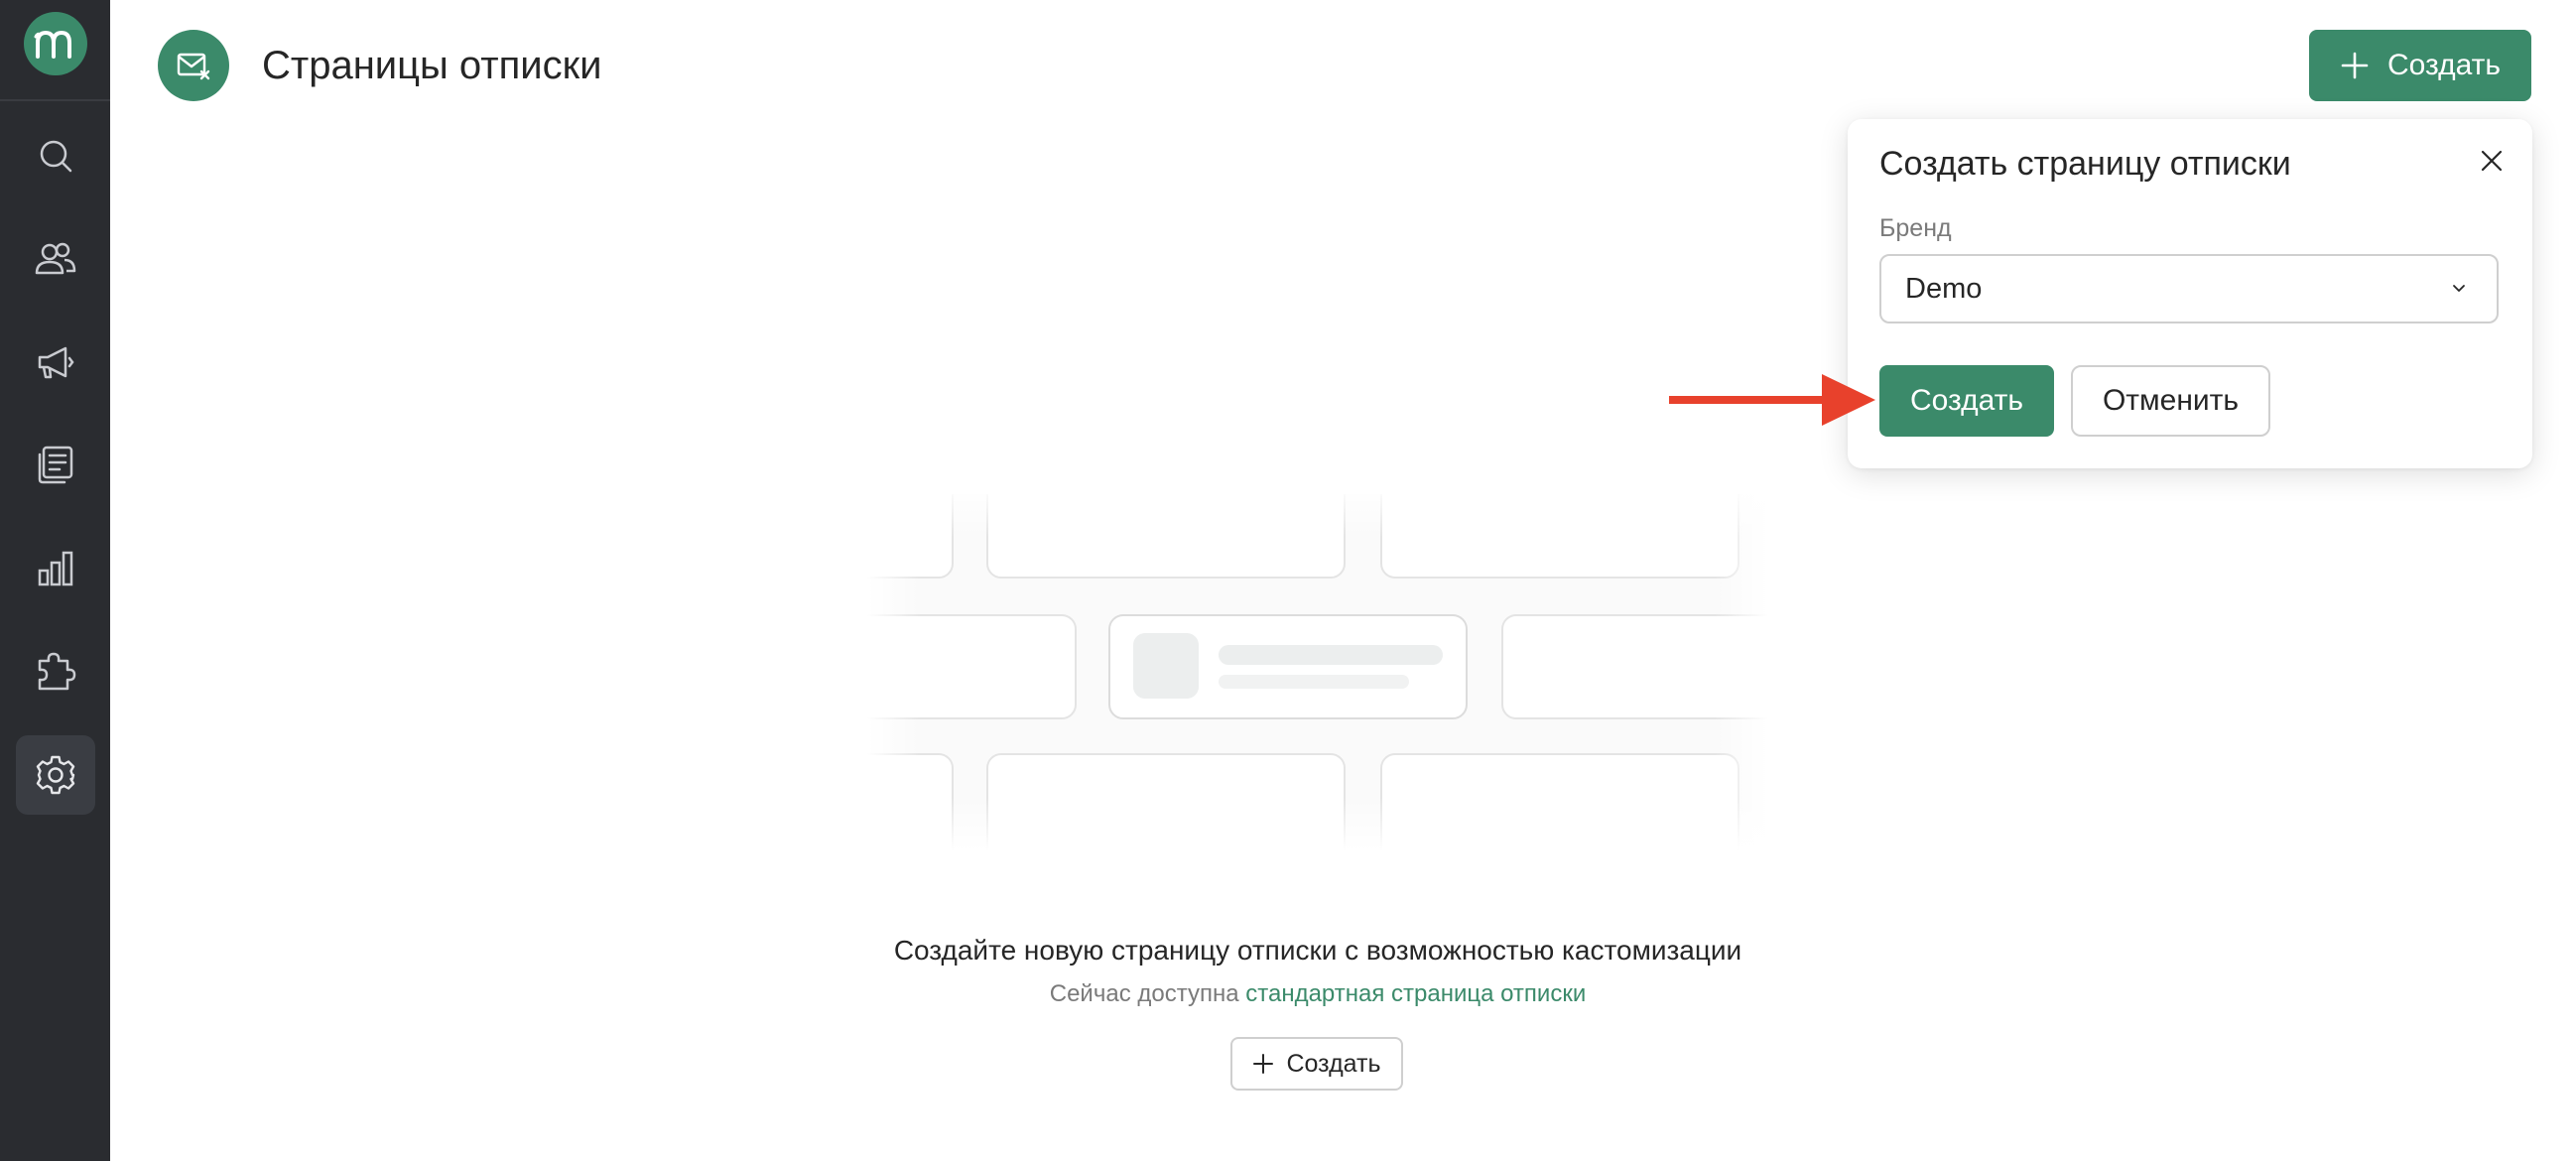 This screenshot has width=2576, height=1161. I want to click on empty-state-create-button: Создать, so click(1317, 1064).